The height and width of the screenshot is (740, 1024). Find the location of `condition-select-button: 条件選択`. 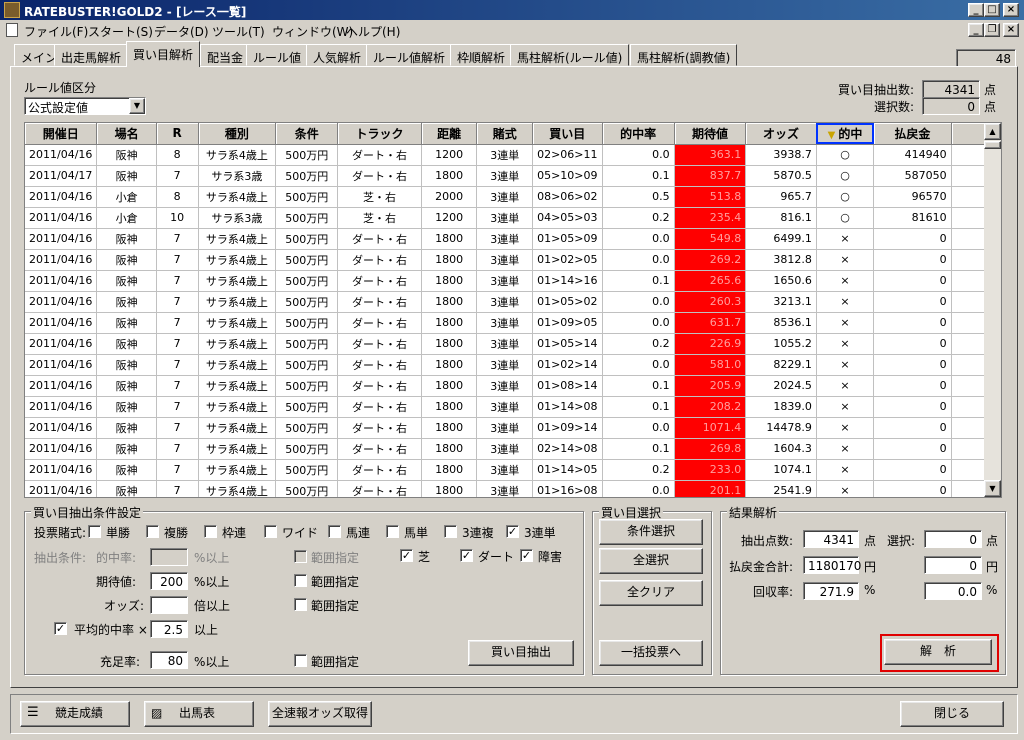

condition-select-button: 条件選択 is located at coordinates (651, 532).